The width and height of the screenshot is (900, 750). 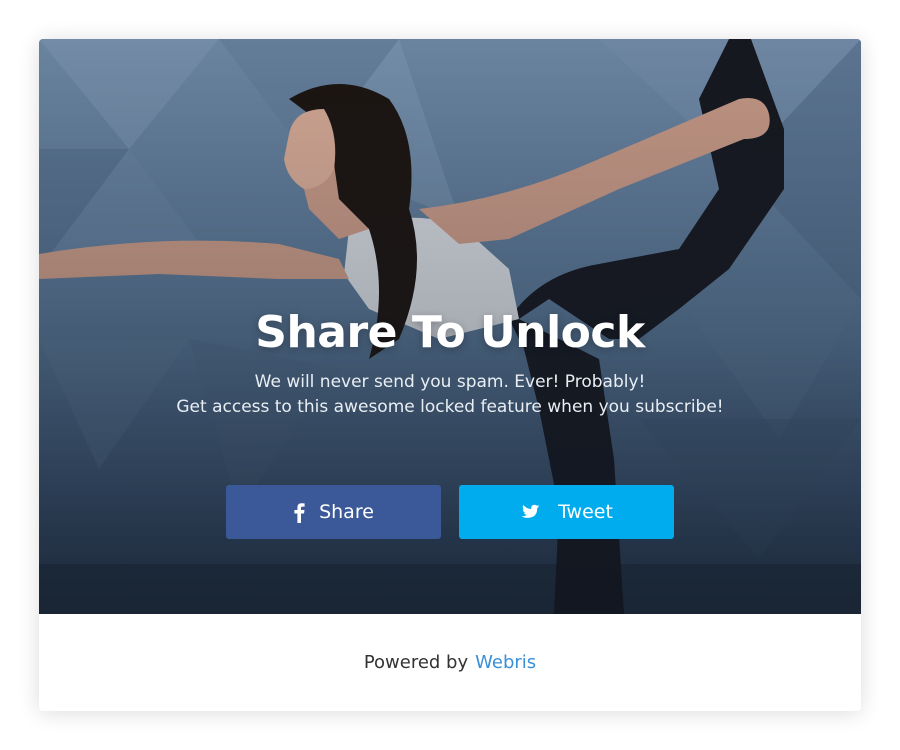 I want to click on tweet-button: Tweet, so click(x=566, y=512).